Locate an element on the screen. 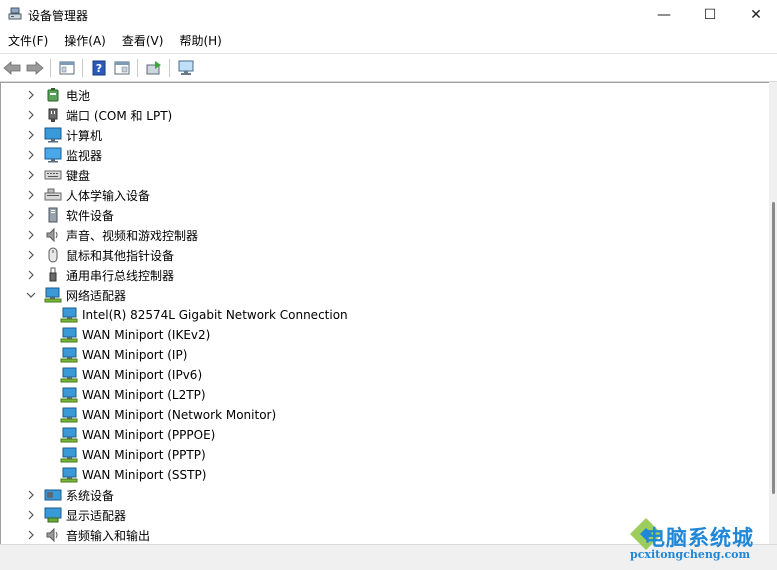  tree-category-item: 系统设备 is located at coordinates (69, 495).